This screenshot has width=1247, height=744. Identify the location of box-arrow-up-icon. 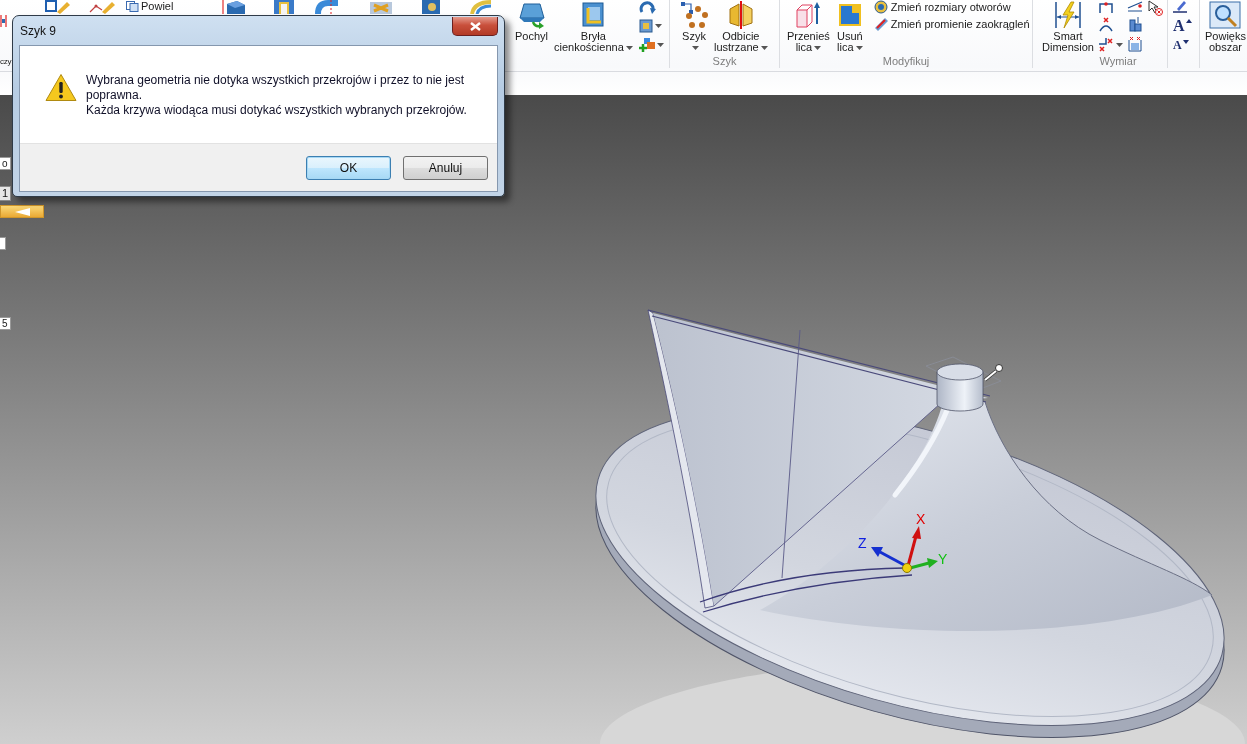
(808, 15).